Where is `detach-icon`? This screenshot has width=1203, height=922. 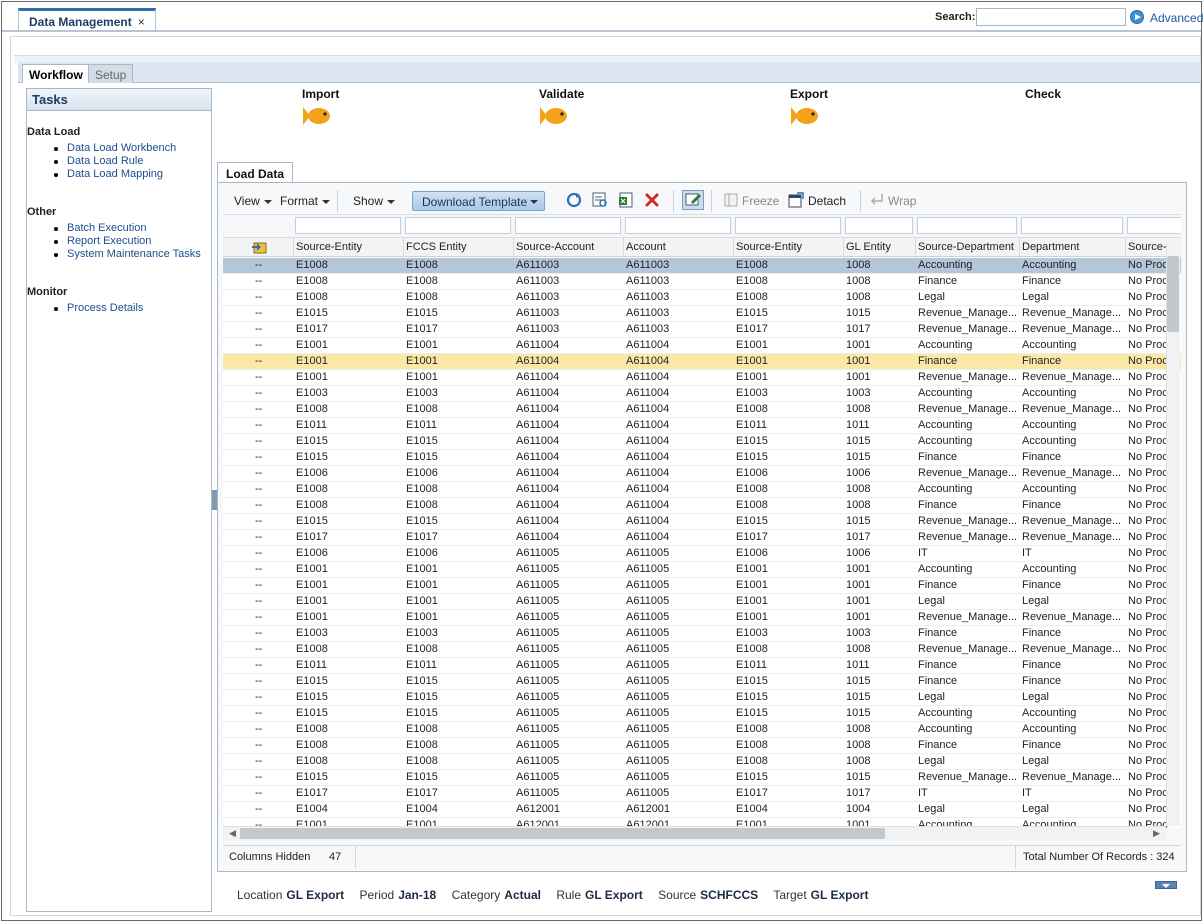 detach-icon is located at coordinates (796, 200).